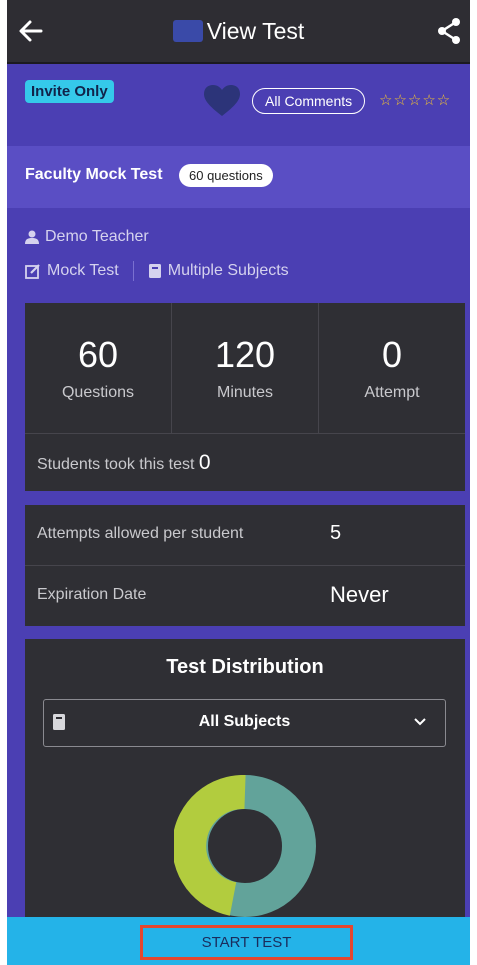 The height and width of the screenshot is (965, 477). Describe the element at coordinates (69, 91) in the screenshot. I see `invite-only-badge: Invite Only` at that location.